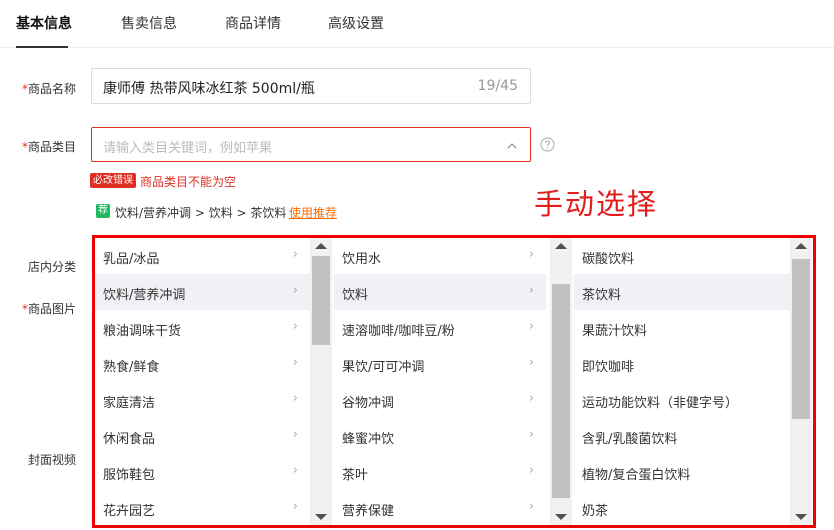 The image size is (834, 530). I want to click on cascader-option: 即饮咖啡, so click(682, 364).